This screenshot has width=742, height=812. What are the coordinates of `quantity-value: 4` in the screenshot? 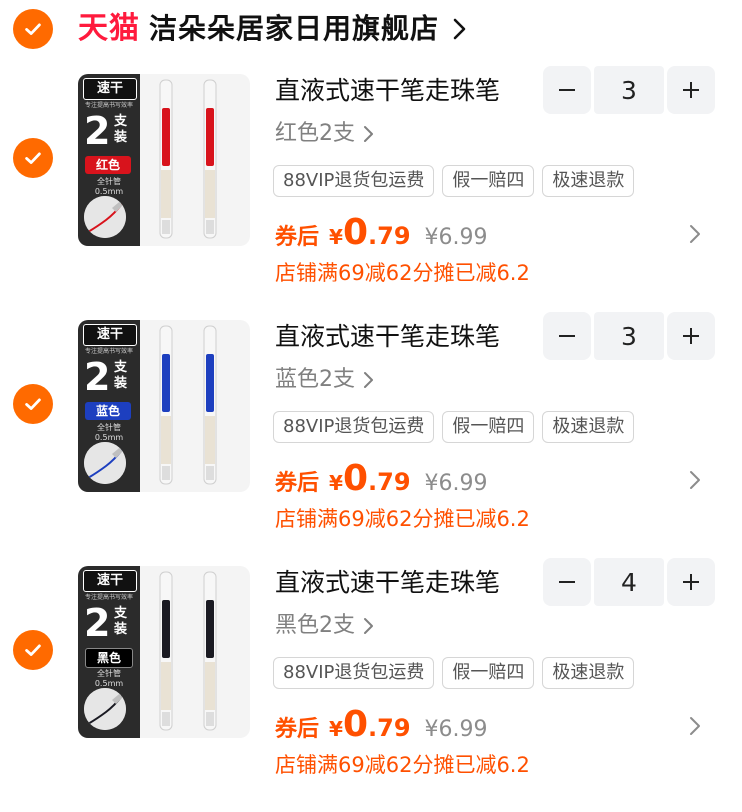 It's located at (629, 582).